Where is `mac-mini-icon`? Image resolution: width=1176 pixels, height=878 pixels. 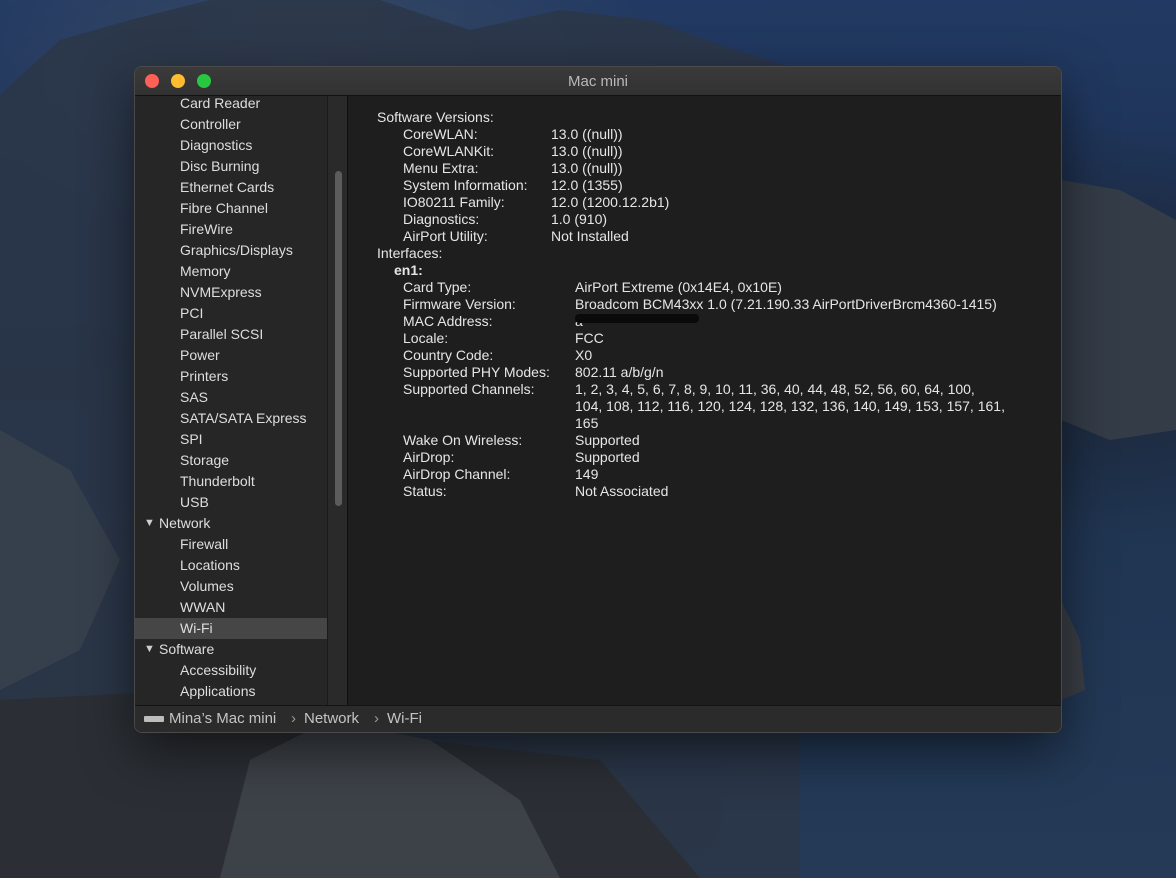
mac-mini-icon is located at coordinates (154, 719).